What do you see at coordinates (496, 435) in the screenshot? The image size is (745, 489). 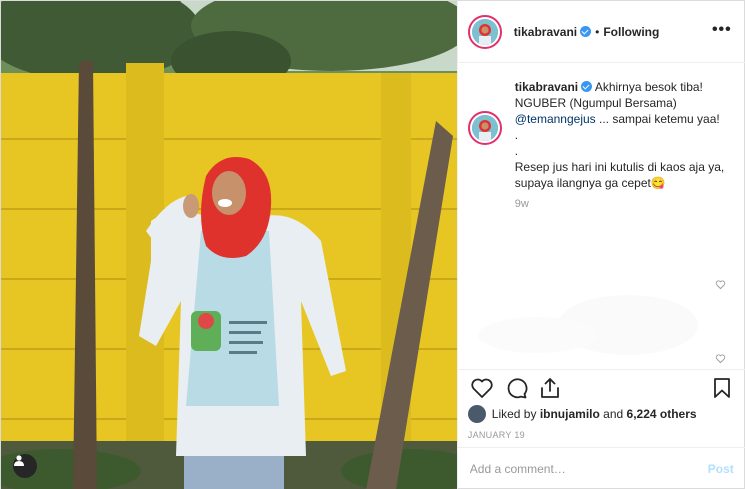 I see `post-date: JANUARY 19` at bounding box center [496, 435].